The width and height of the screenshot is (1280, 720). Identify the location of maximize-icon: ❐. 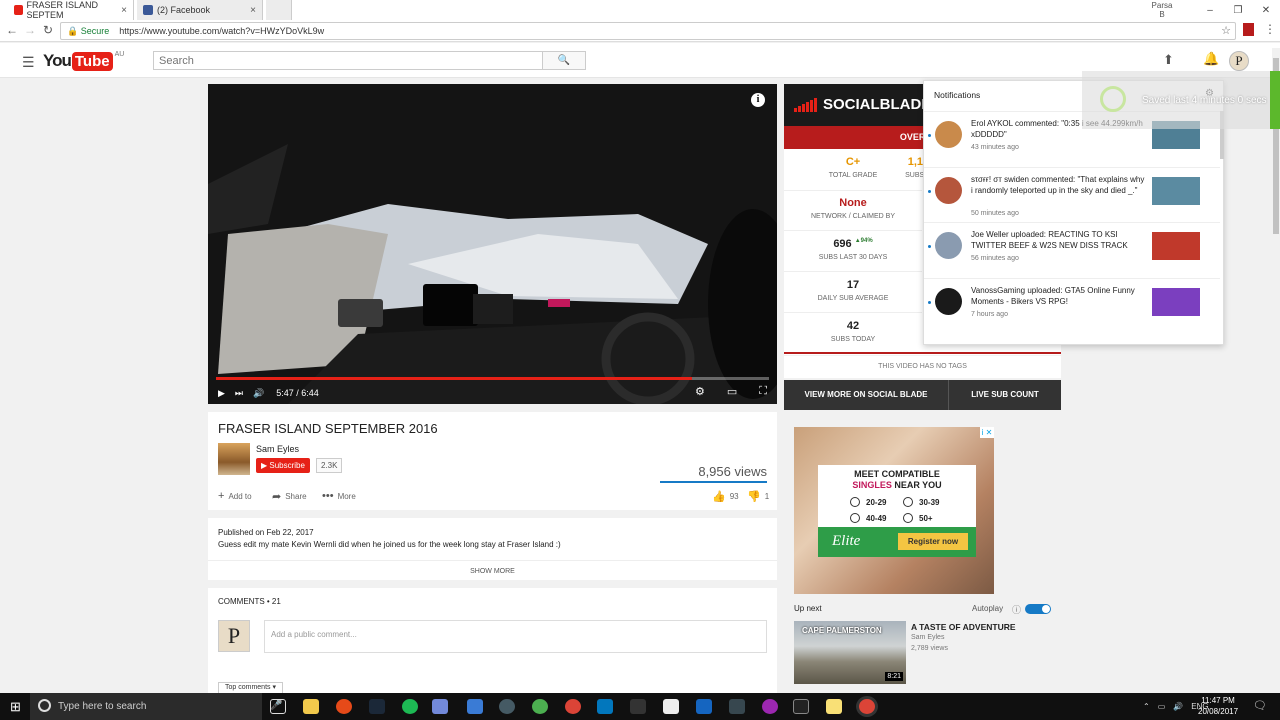
(1238, 10).